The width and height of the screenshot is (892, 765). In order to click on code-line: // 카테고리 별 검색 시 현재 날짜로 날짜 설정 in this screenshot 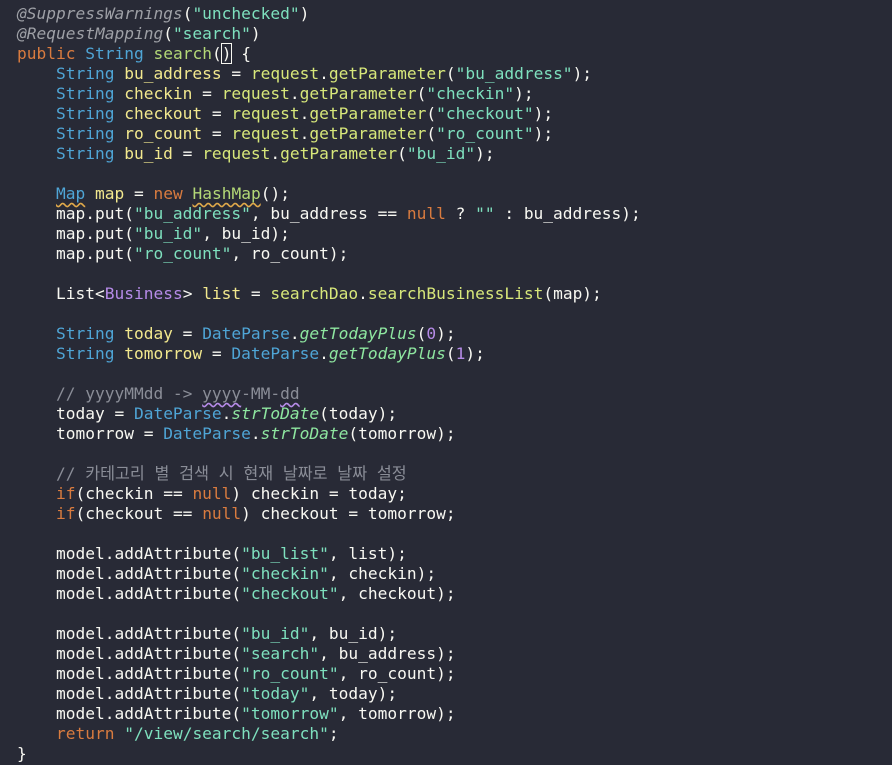, I will do `click(454, 474)`.